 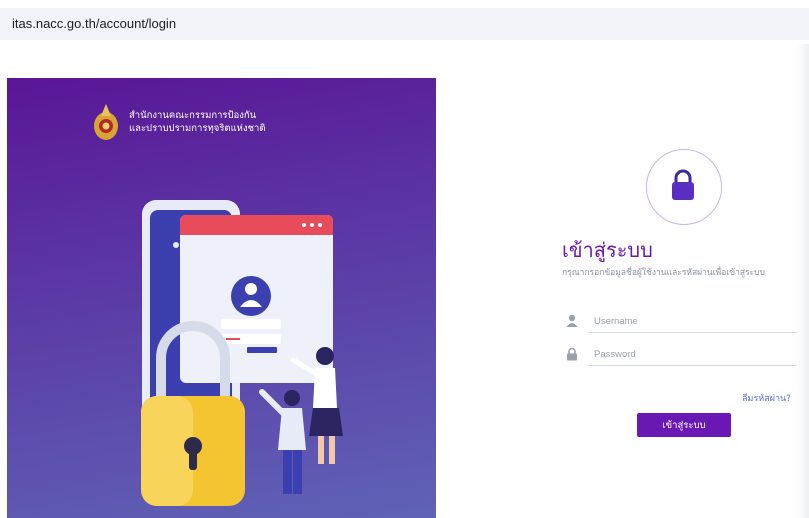 What do you see at coordinates (766, 398) in the screenshot?
I see `forgot-password-link: ลืมรหัสผ่าน?` at bounding box center [766, 398].